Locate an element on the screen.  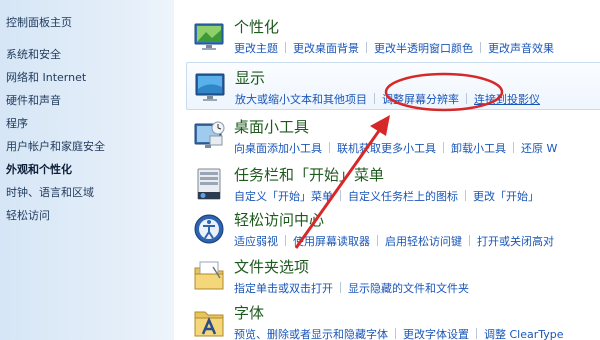
category-title: 显示 is located at coordinates (250, 77).